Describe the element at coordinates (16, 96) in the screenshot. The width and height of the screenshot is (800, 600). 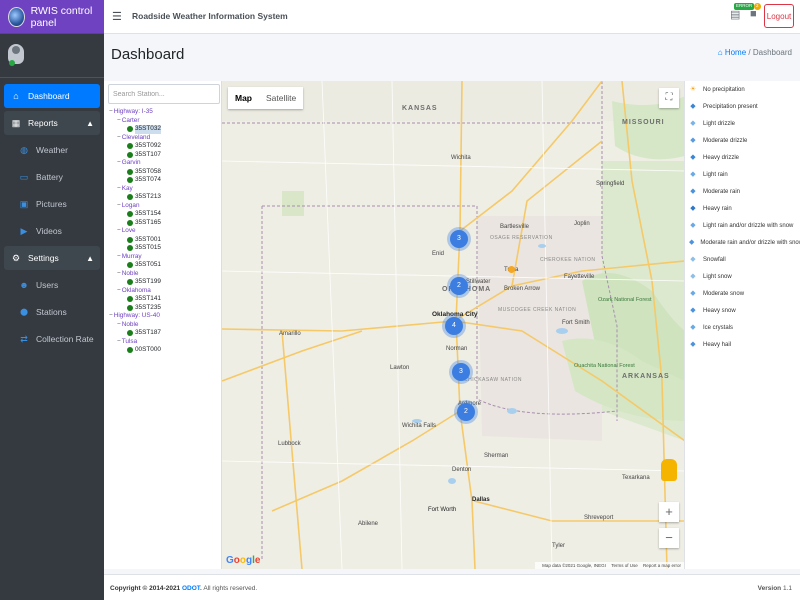
I see `home-icon: ⌂` at that location.